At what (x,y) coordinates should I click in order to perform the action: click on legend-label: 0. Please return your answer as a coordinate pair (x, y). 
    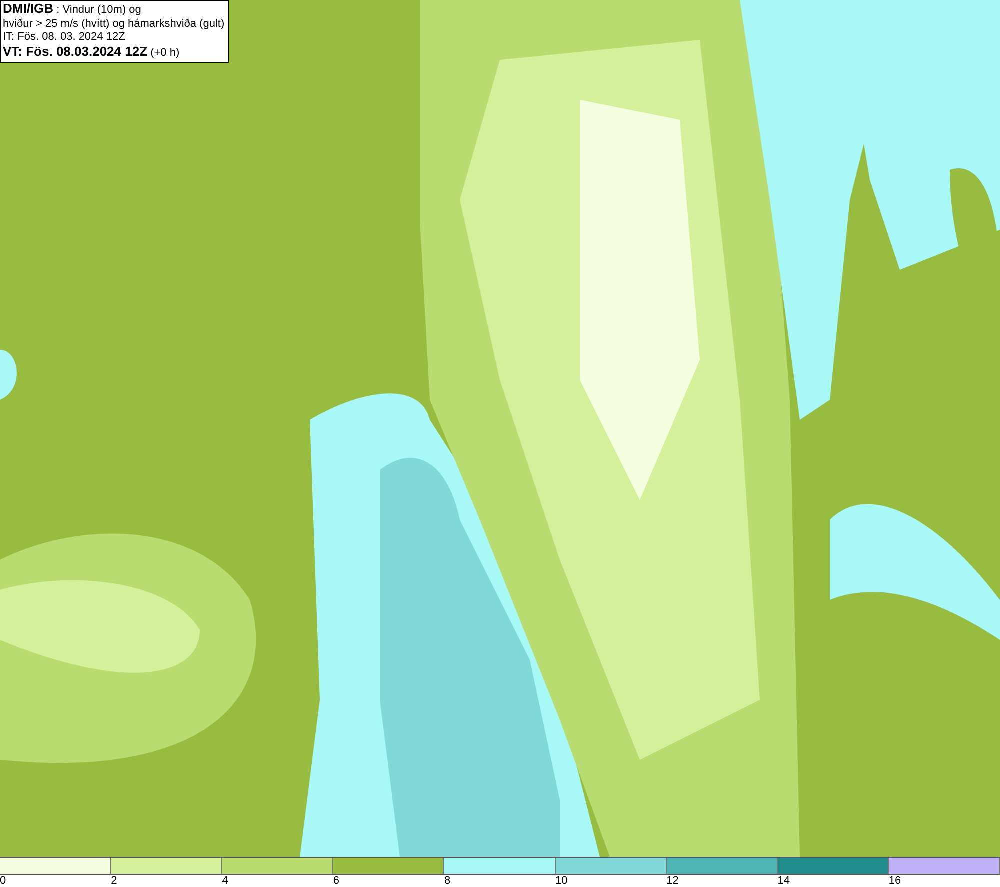
    Looking at the image, I should click on (3, 881).